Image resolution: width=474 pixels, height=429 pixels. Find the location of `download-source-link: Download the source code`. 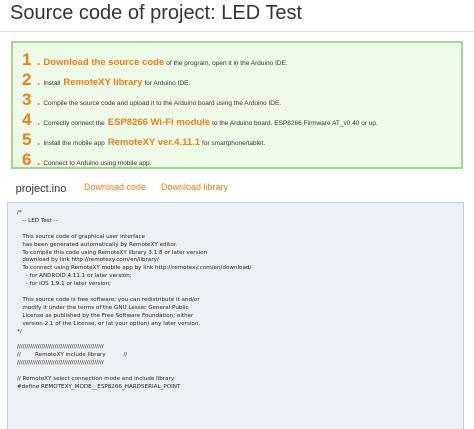

download-source-link: Download the source code is located at coordinates (103, 62).